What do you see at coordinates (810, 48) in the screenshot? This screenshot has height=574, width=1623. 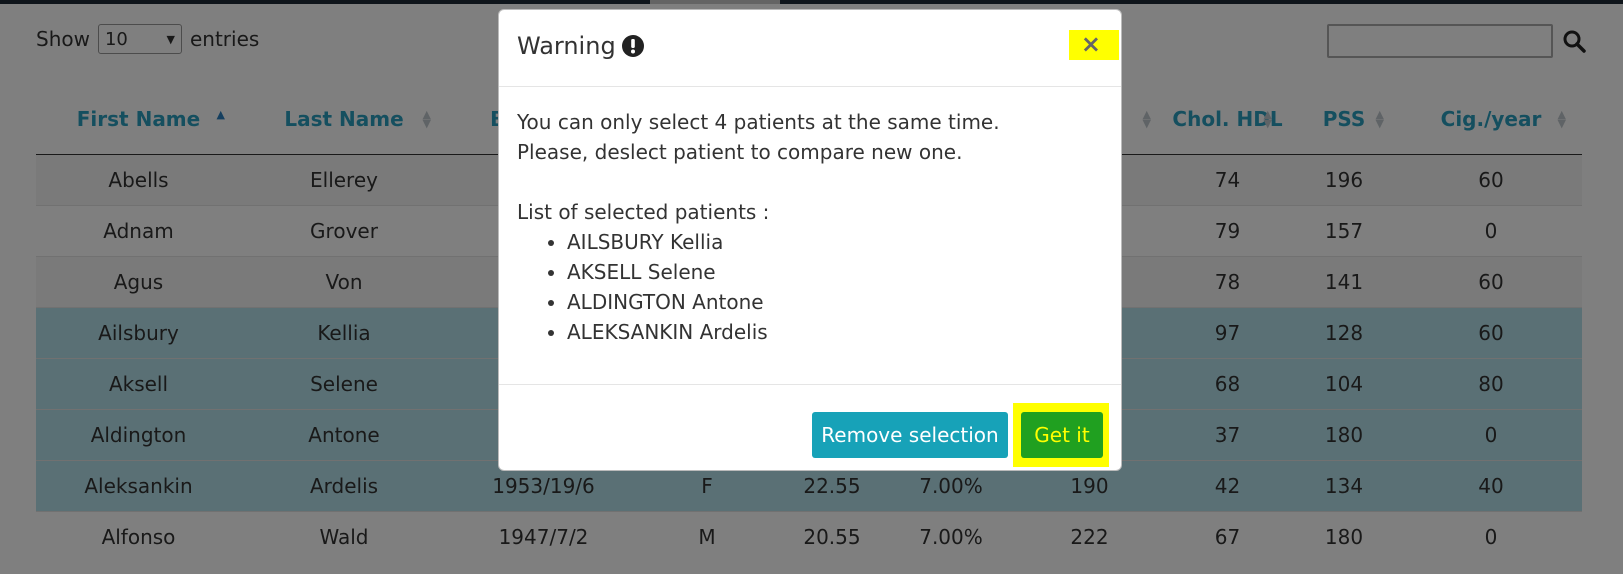 I see `modal-header: Warning ×` at bounding box center [810, 48].